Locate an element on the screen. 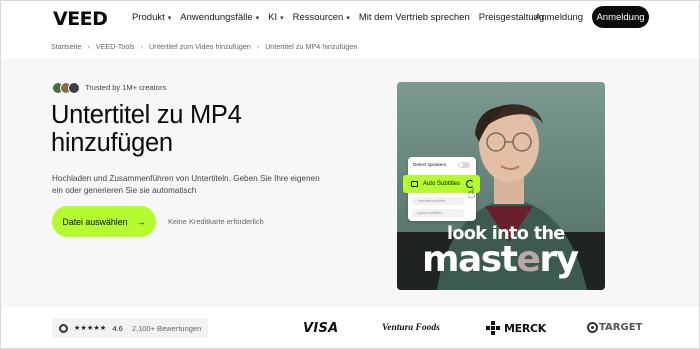  nav-item-label: KI is located at coordinates (273, 17).